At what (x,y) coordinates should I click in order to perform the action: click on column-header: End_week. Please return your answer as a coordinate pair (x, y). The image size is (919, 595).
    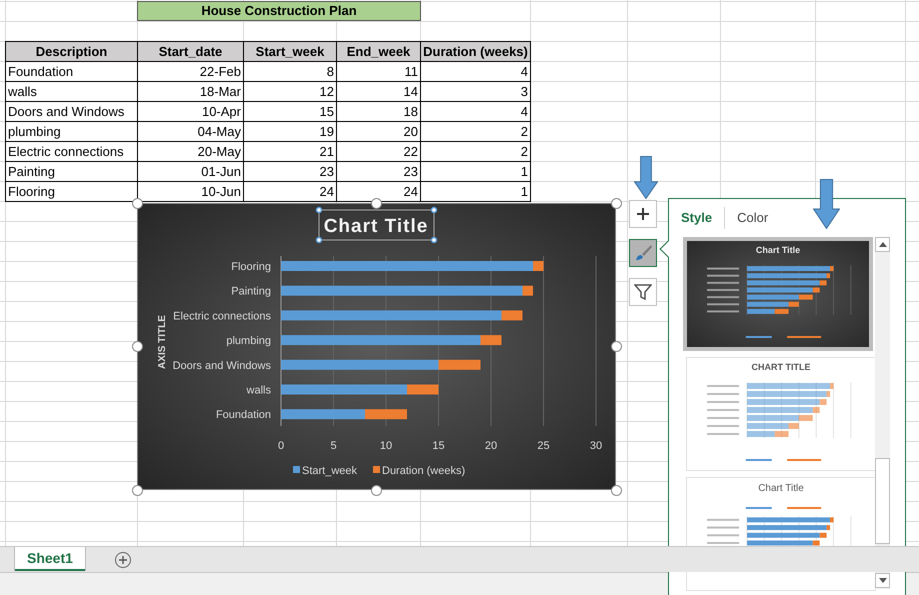
    Looking at the image, I should click on (378, 52).